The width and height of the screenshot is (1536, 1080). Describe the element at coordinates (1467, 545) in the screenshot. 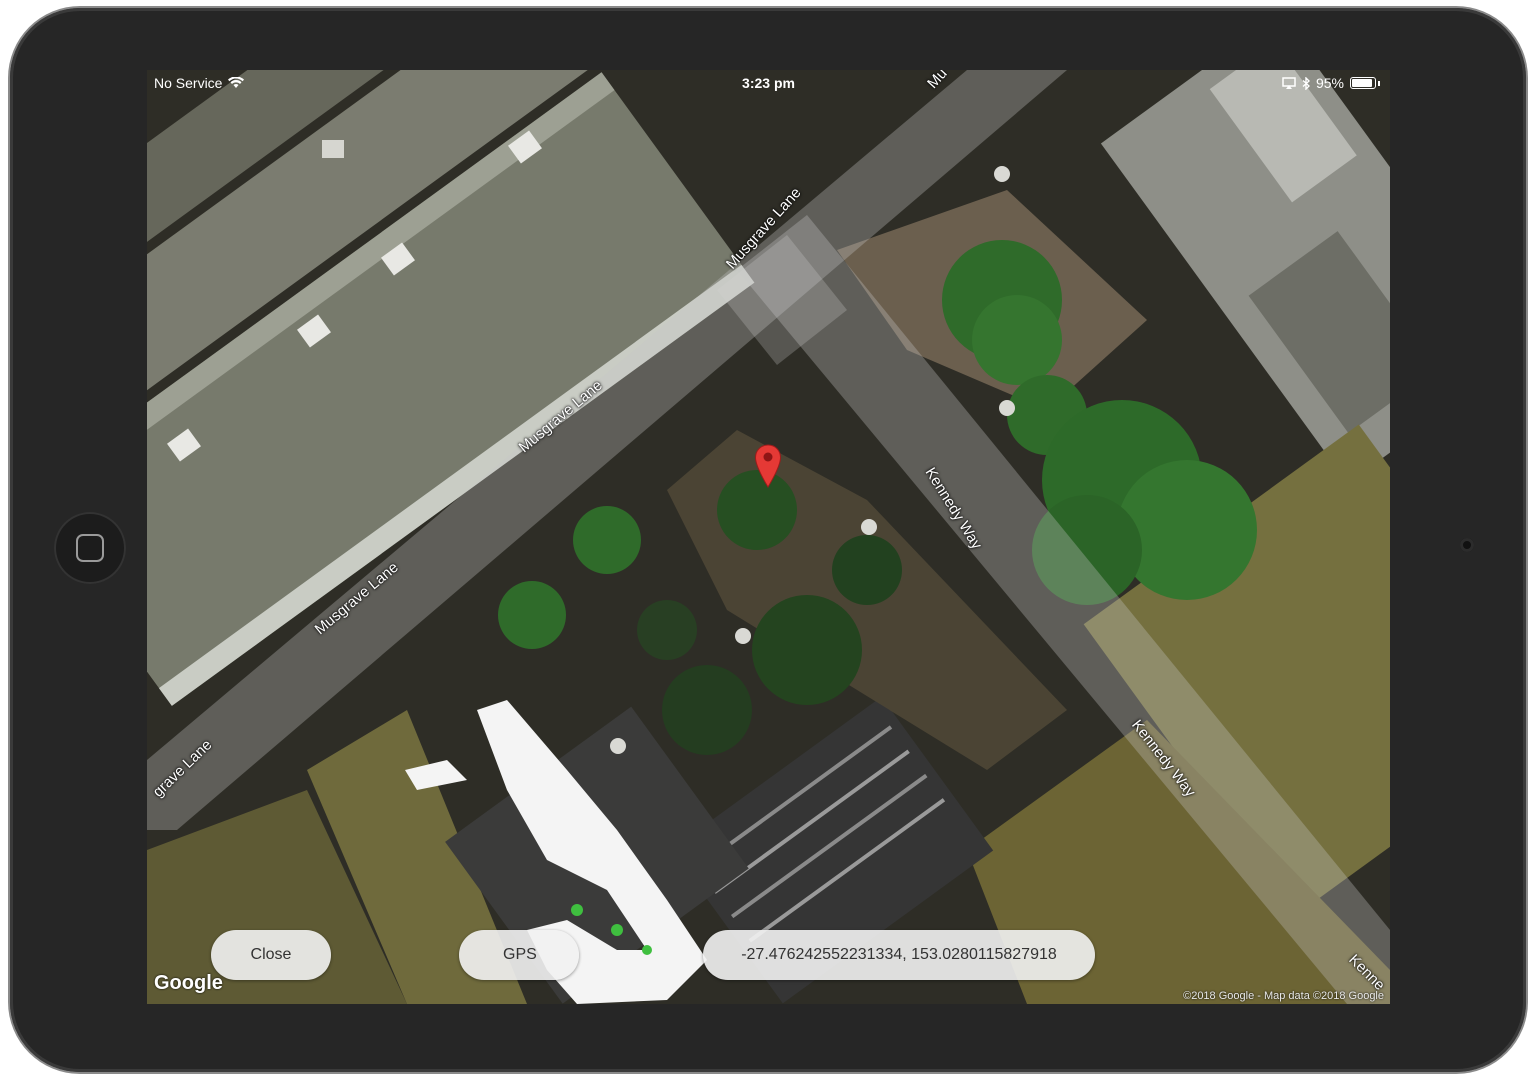

I see `camera-icon` at that location.